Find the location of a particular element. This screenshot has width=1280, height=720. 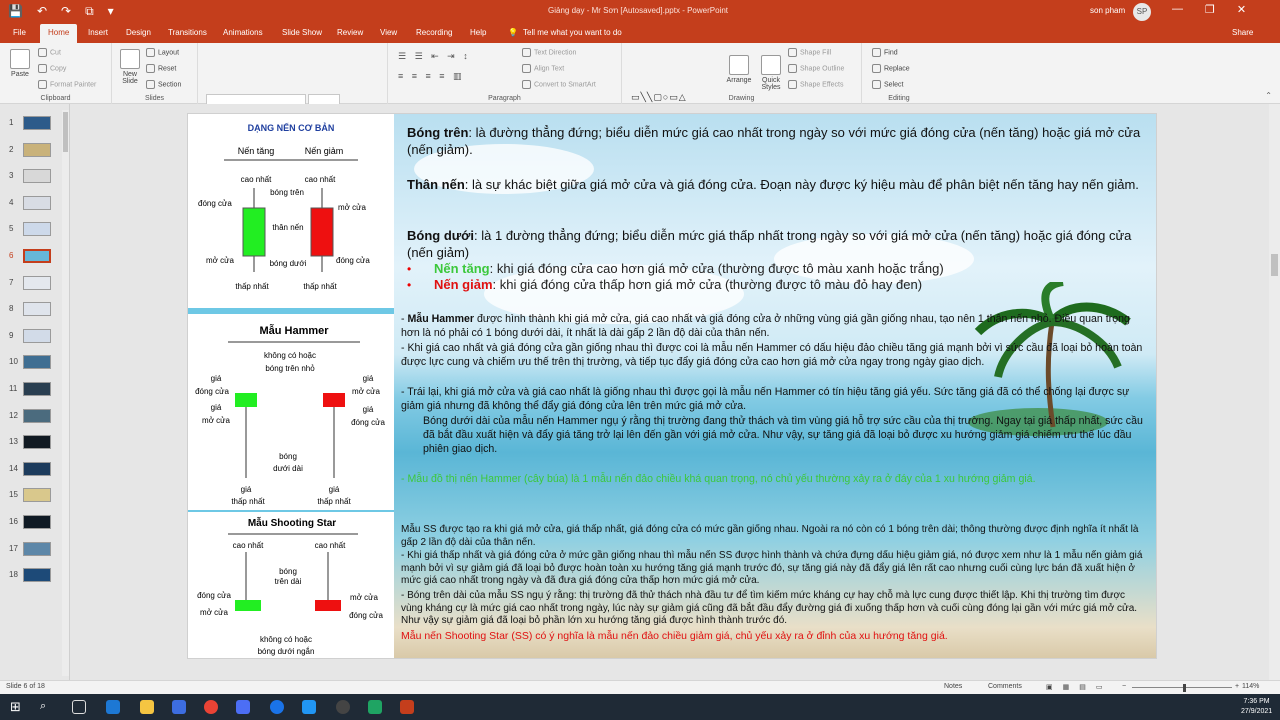

slide-thumbnail: 18 is located at coordinates (38, 575).